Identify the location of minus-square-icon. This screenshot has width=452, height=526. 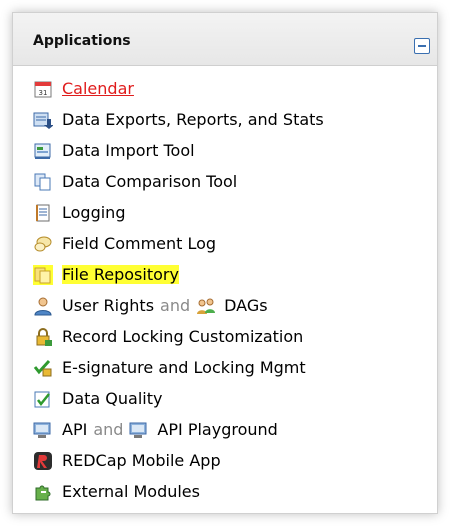
(422, 46).